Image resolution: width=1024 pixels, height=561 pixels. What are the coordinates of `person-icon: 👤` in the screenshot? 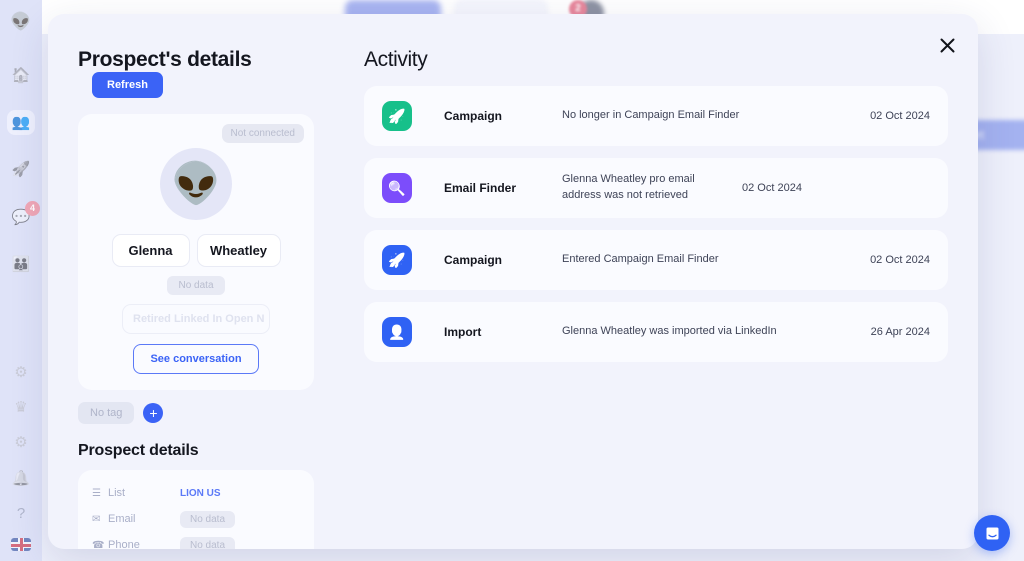 It's located at (397, 332).